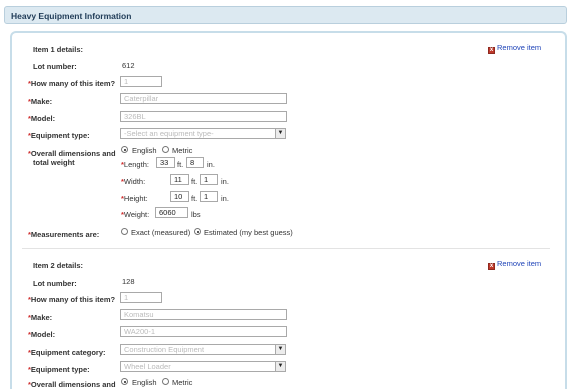 This screenshot has height=389, width=575. What do you see at coordinates (141, 81) in the screenshot?
I see `item1-quantity-input: 1` at bounding box center [141, 81].